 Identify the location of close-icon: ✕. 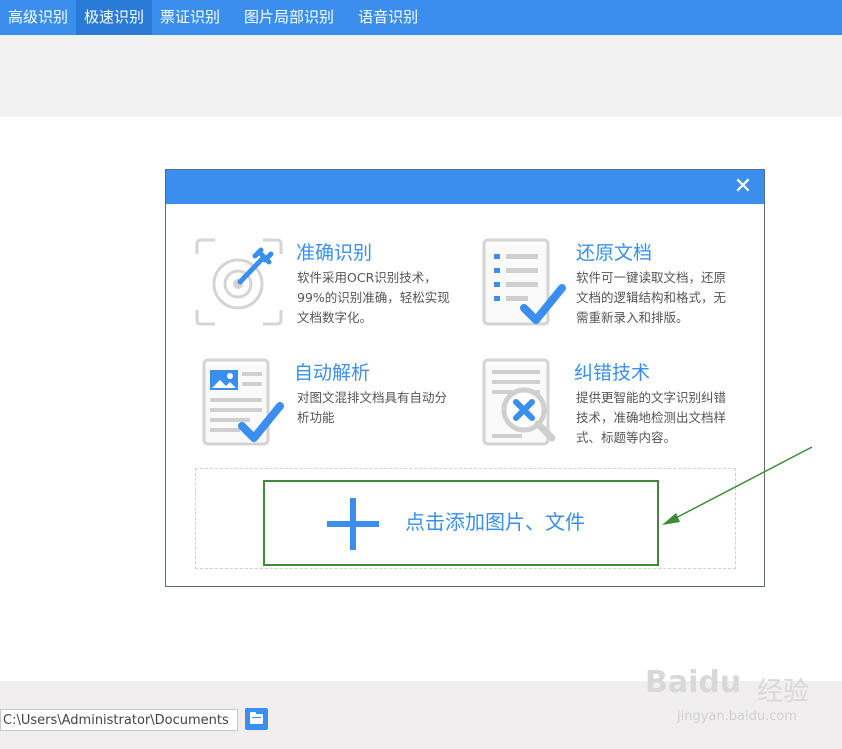
(743, 187).